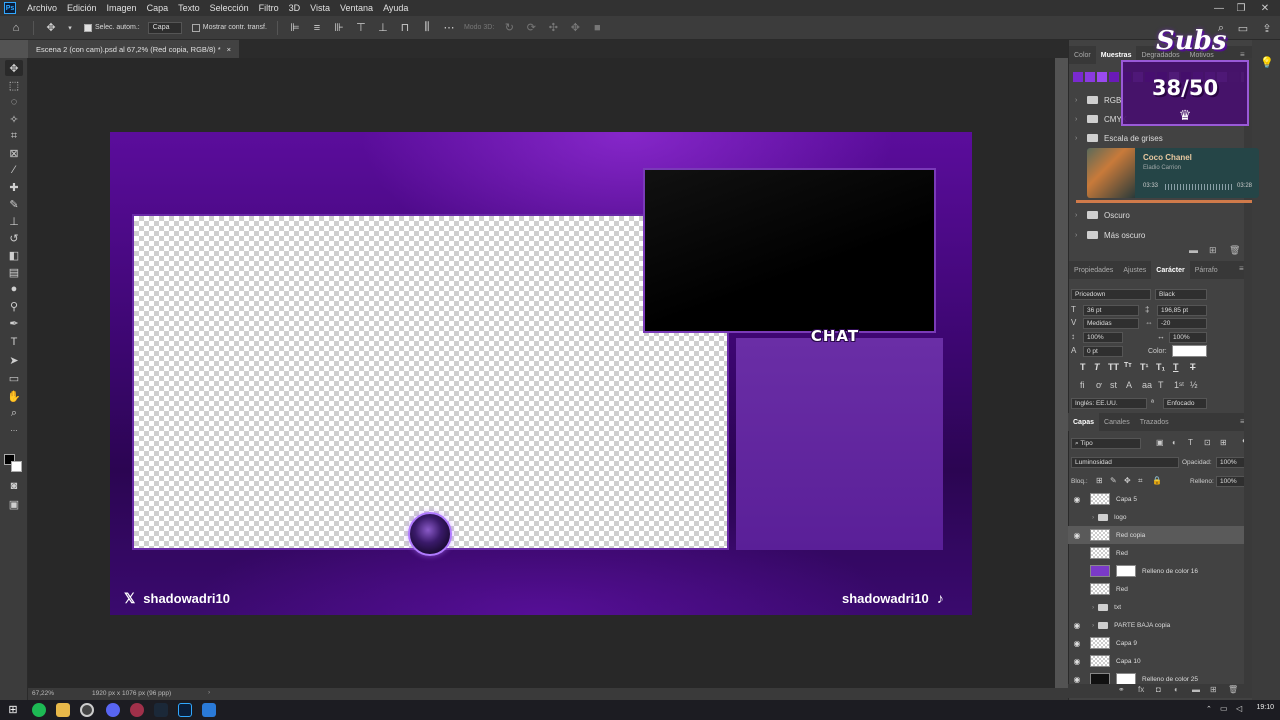 This screenshot has height=720, width=1280. Describe the element at coordinates (42, 8) in the screenshot. I see `menu-archivo: Archivo` at that location.